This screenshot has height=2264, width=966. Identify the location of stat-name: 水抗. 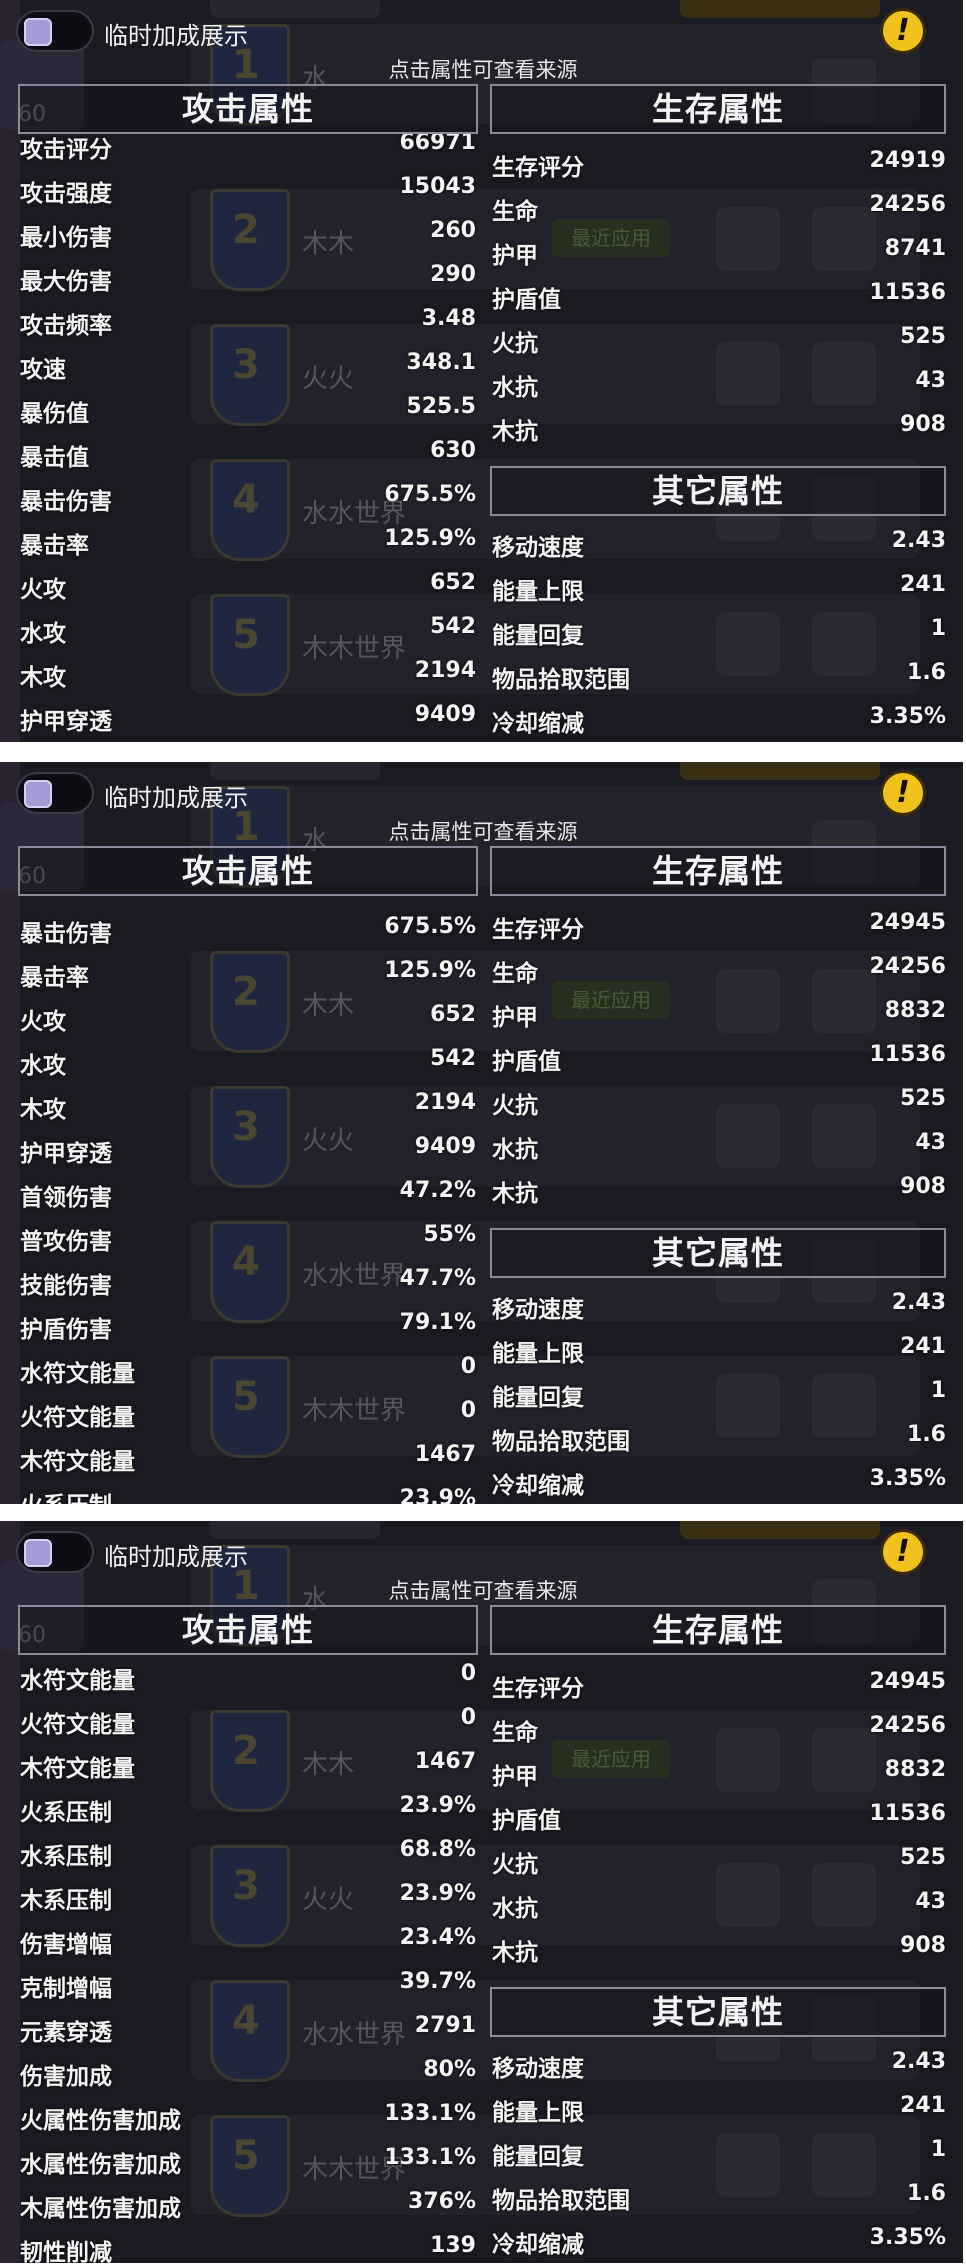
(515, 1150).